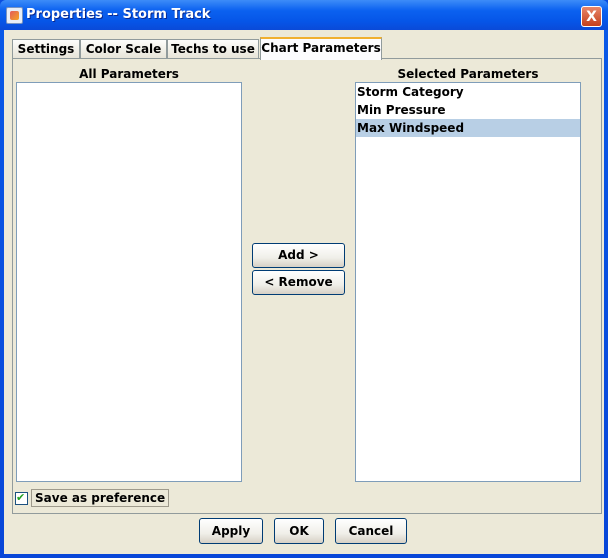 The image size is (608, 558). I want to click on list-item: Storm Category, so click(468, 92).